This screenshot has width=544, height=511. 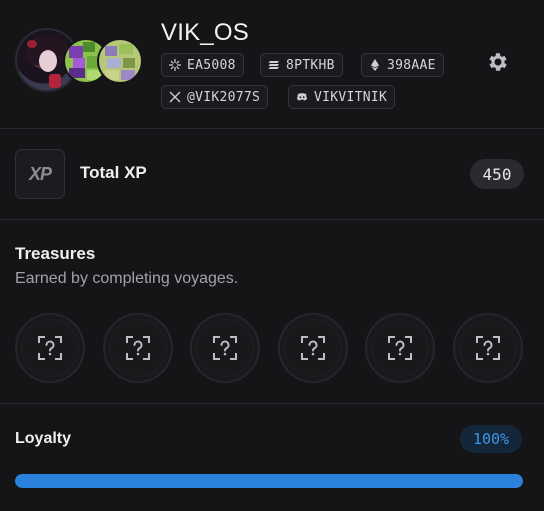 What do you see at coordinates (497, 174) in the screenshot?
I see `total-xp-value: 450` at bounding box center [497, 174].